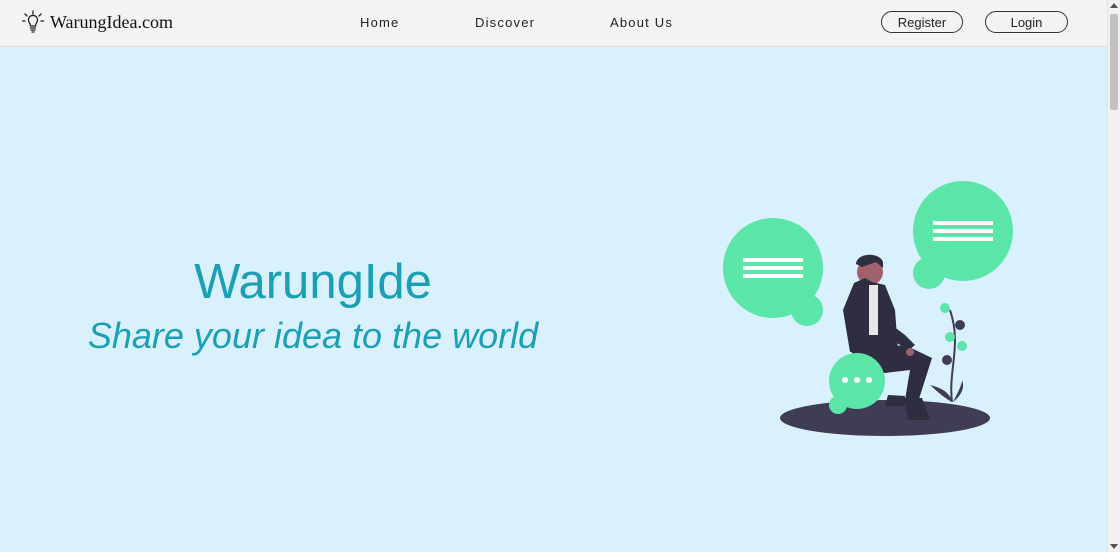 The height and width of the screenshot is (552, 1120). I want to click on scroll-down-arrow-icon, so click(1114, 546).